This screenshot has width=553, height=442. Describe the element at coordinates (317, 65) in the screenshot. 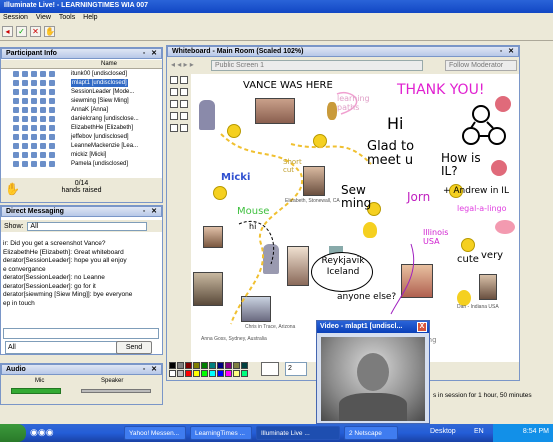

I see `screen-select: Public Screen 1` at that location.